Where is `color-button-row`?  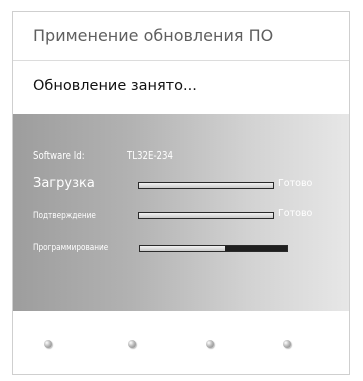
color-button-row is located at coordinates (181, 343).